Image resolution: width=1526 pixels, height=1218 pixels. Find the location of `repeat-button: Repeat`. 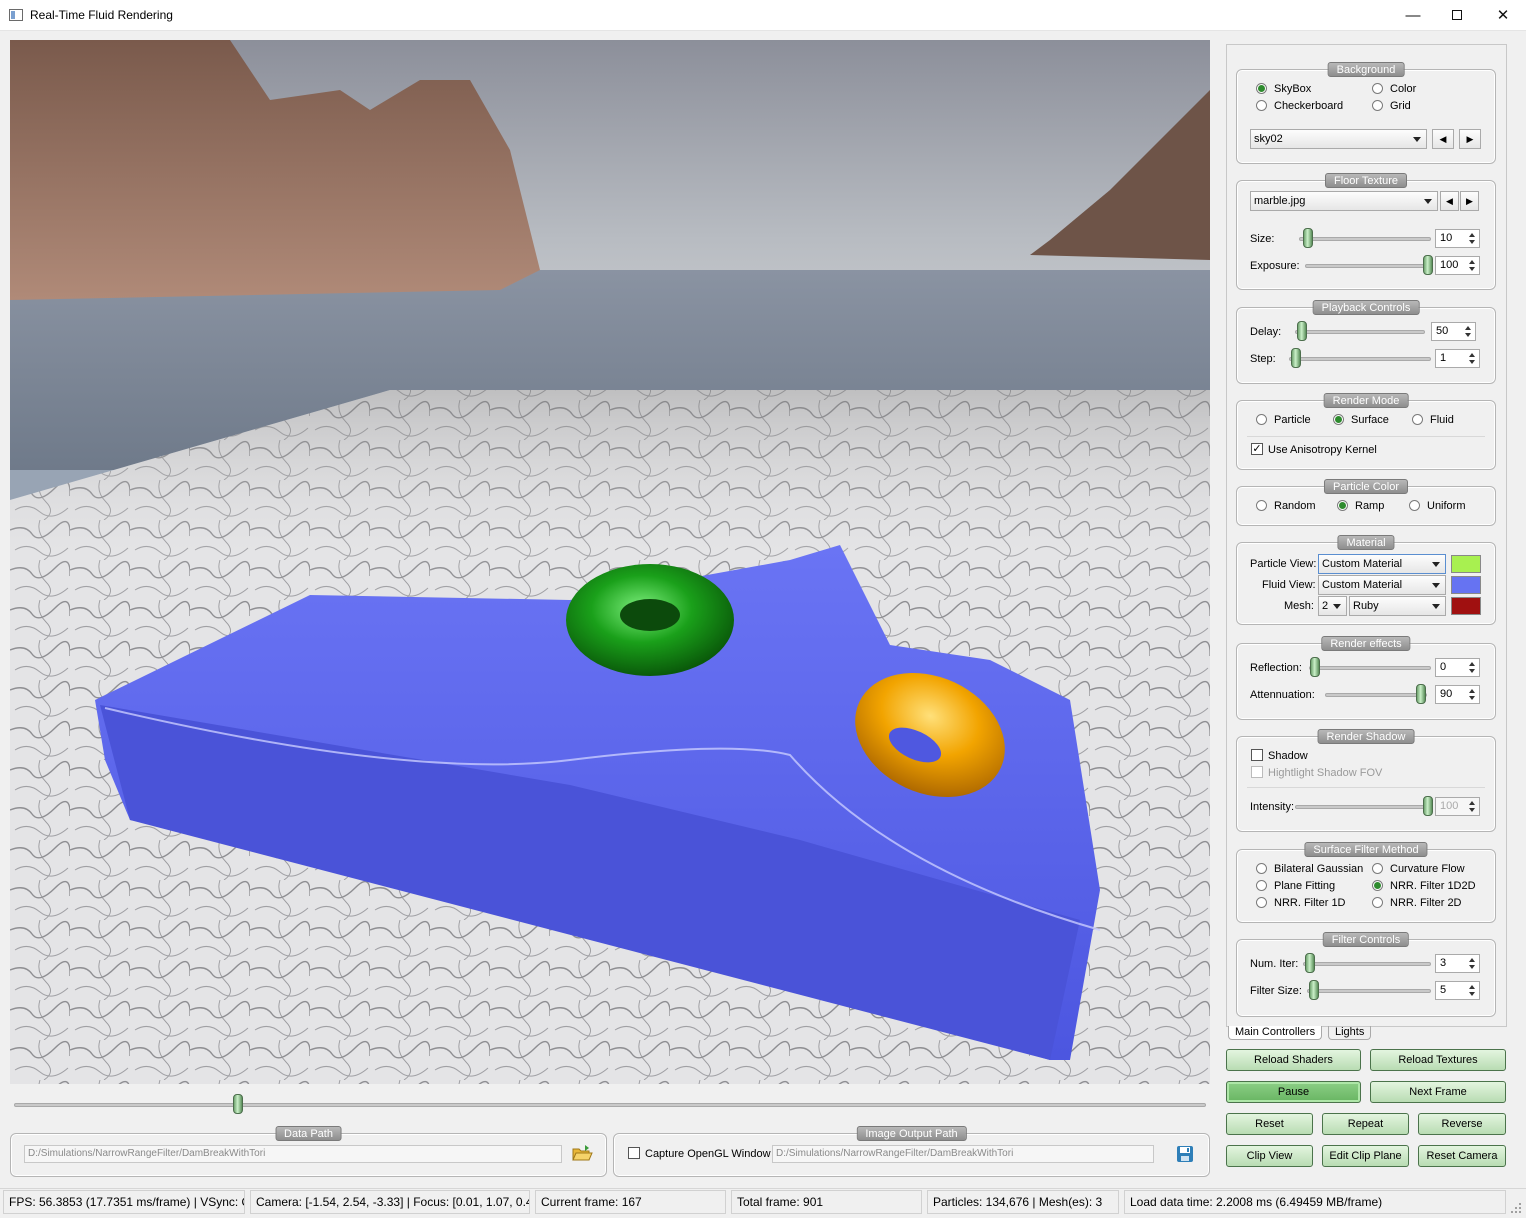

repeat-button: Repeat is located at coordinates (1365, 1124).